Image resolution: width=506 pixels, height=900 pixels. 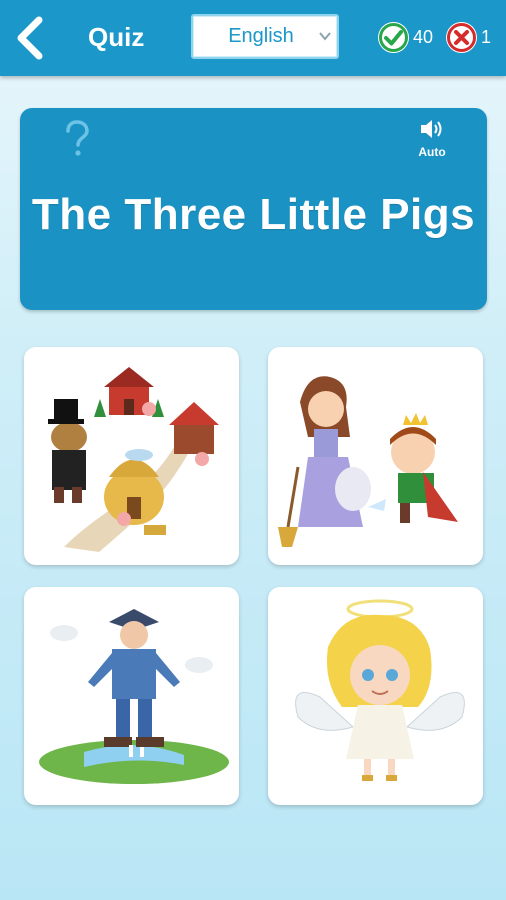 I want to click on top-bar: Quiz English 40 1, so click(x=253, y=38).